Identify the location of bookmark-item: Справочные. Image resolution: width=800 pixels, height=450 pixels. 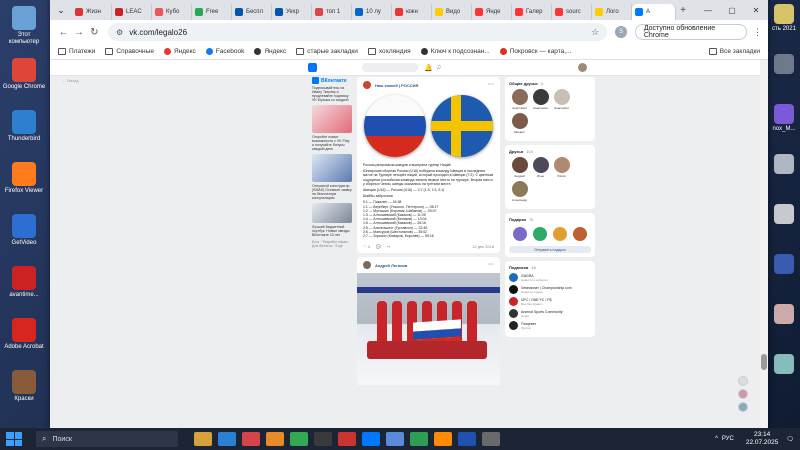
(129, 51).